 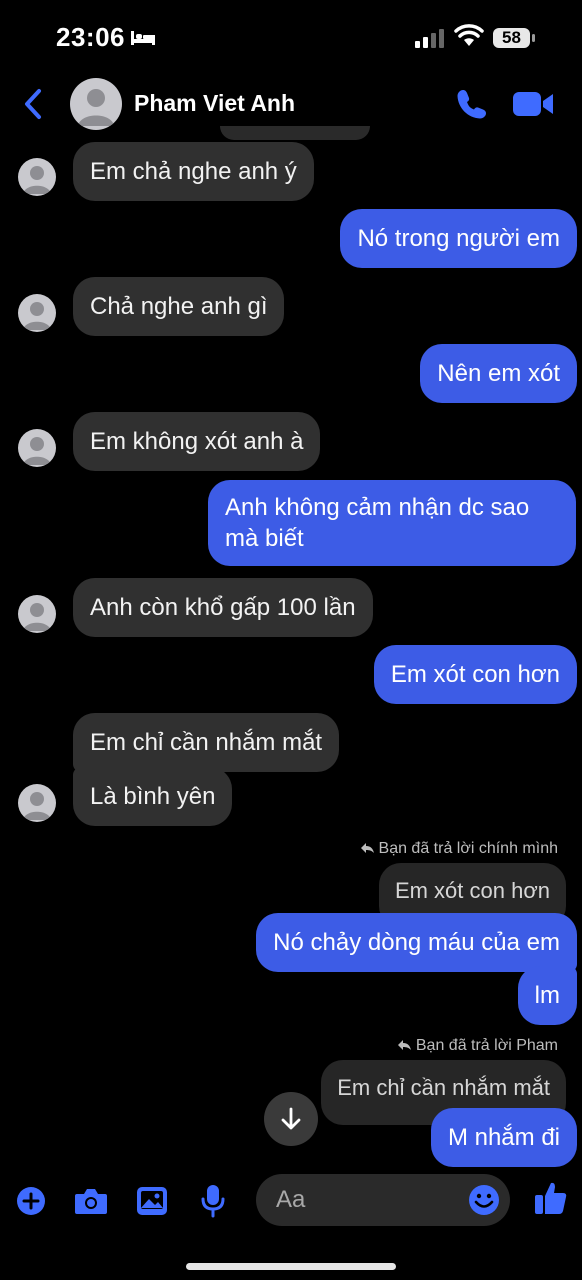 What do you see at coordinates (152, 1201) in the screenshot?
I see `image-icon` at bounding box center [152, 1201].